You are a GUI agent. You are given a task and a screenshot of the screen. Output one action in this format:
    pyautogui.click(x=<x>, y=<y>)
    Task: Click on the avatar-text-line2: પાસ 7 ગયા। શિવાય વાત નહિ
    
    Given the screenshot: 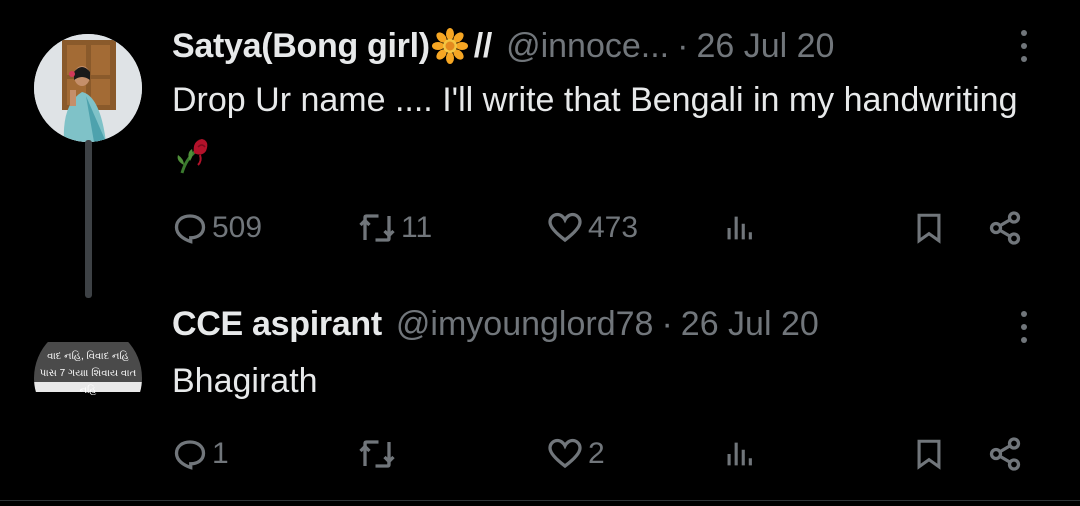 What is the action you would take?
    pyautogui.click(x=88, y=382)
    